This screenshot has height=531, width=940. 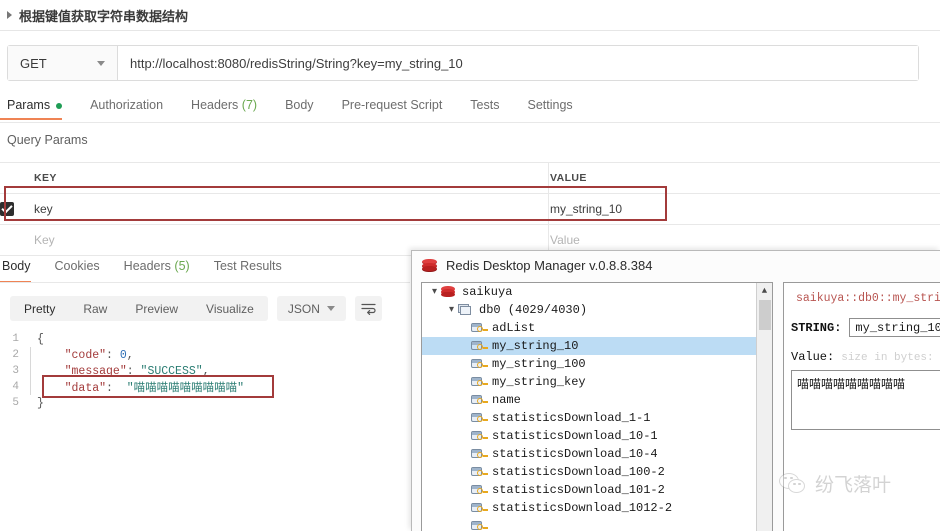 What do you see at coordinates (765, 315) in the screenshot?
I see `scrollbar-thumb` at bounding box center [765, 315].